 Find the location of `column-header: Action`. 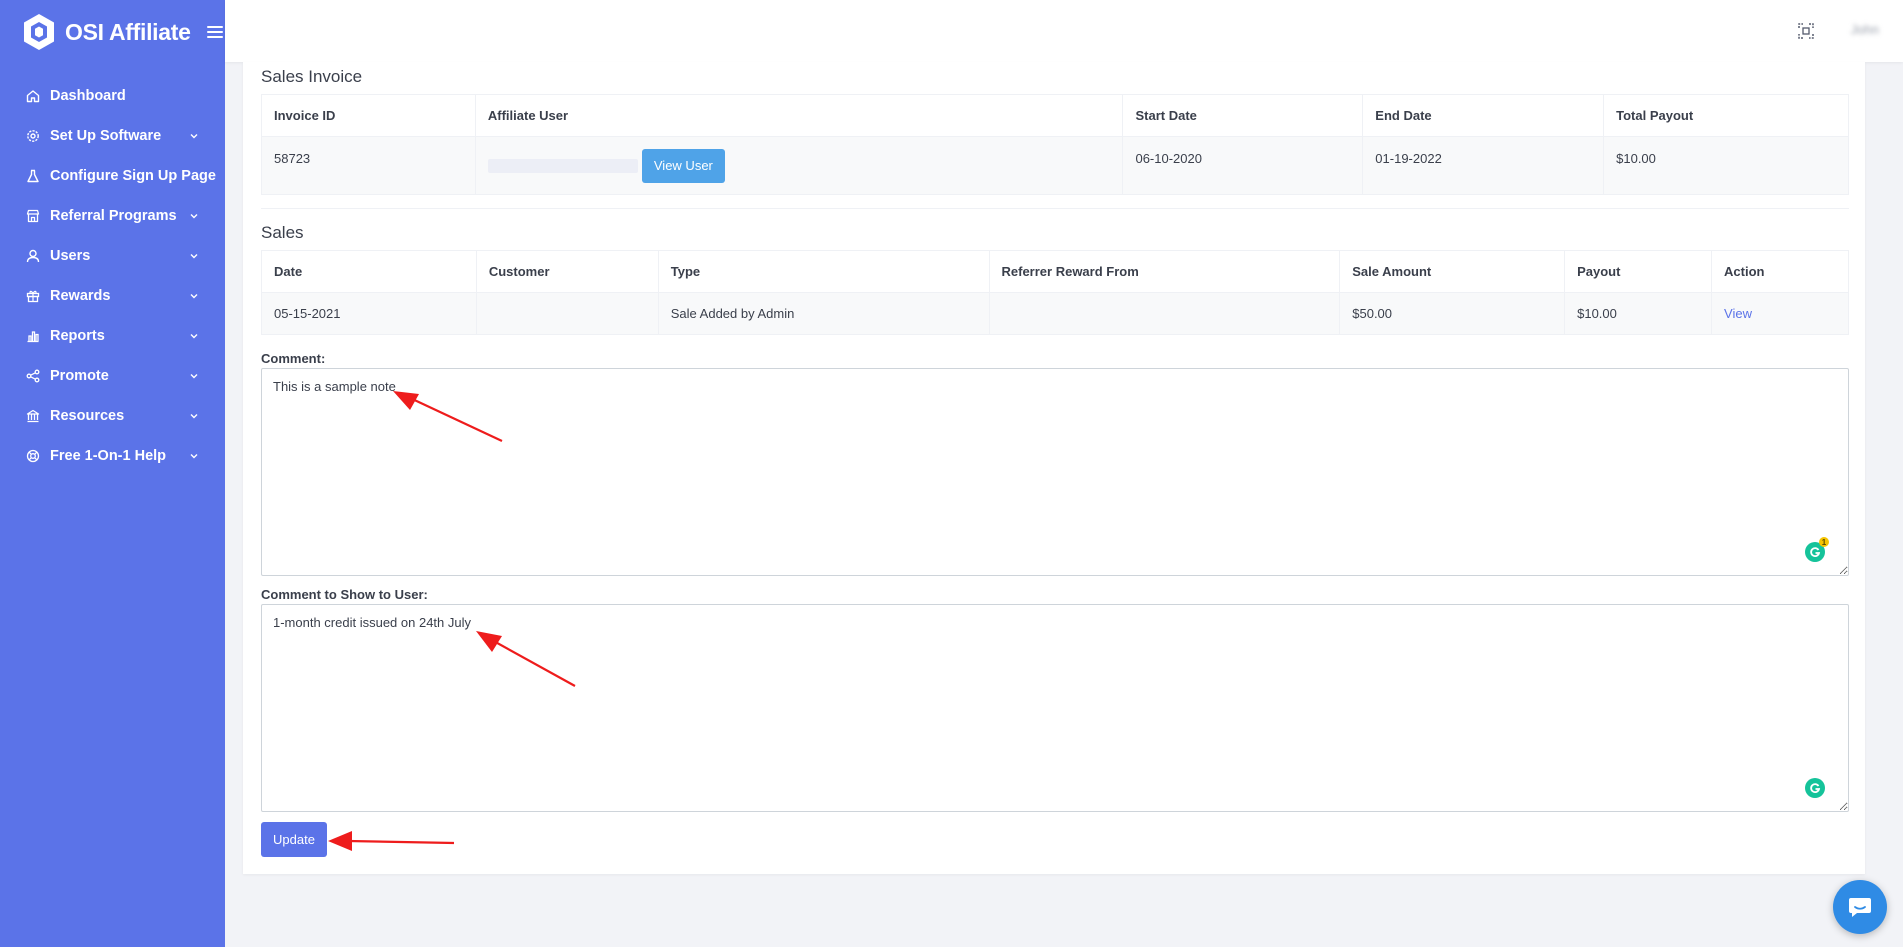

column-header: Action is located at coordinates (1780, 271).